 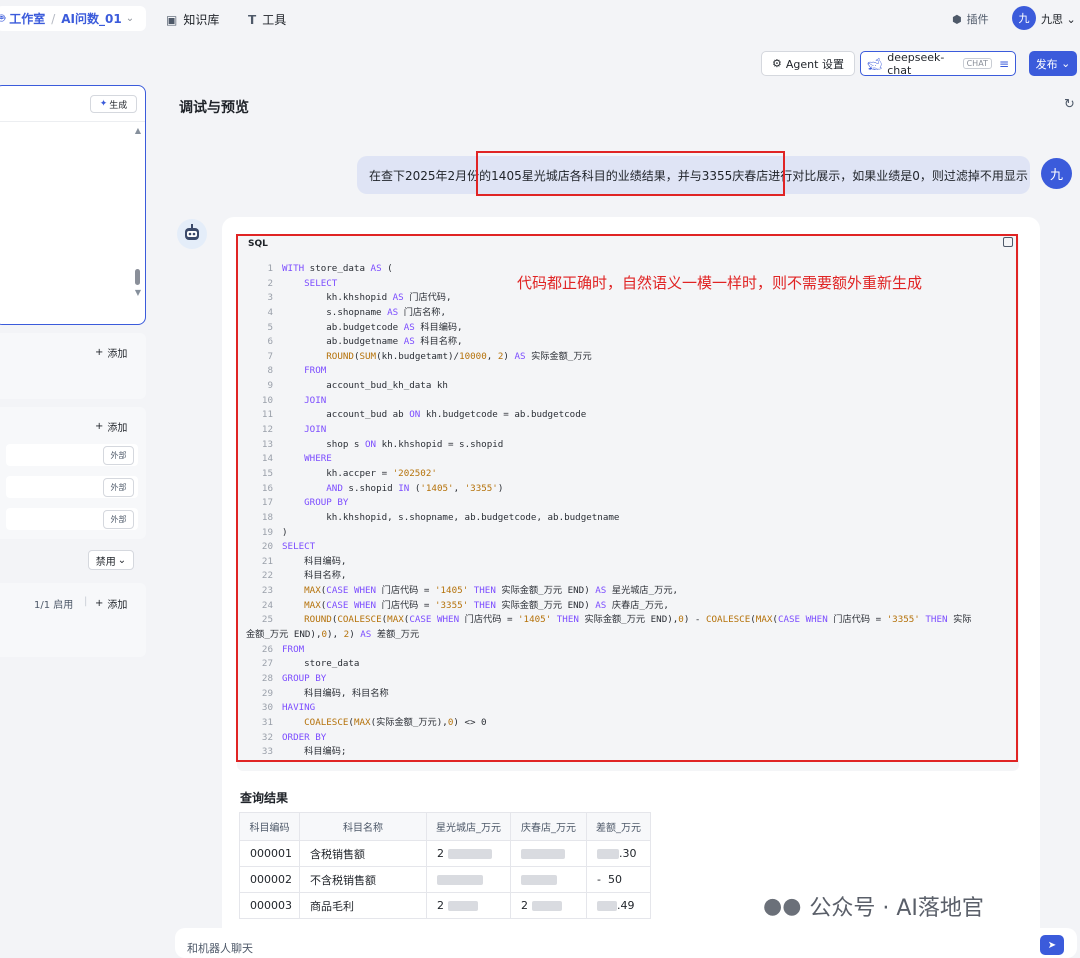 I want to click on cell-value: .49, so click(x=618, y=905).